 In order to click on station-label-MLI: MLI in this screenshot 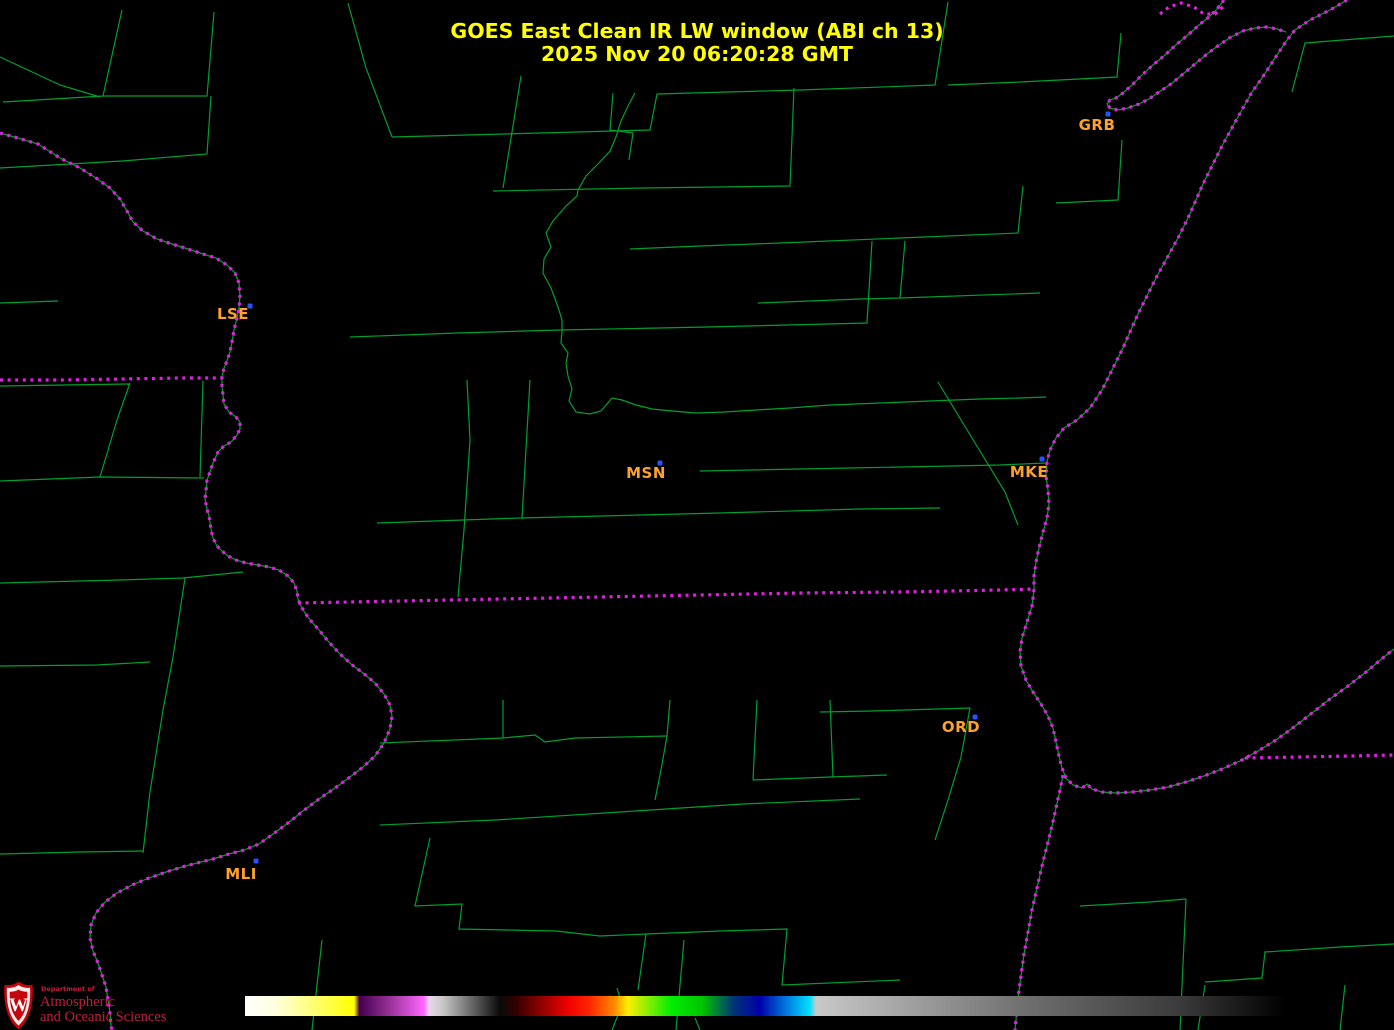, I will do `click(241, 874)`.